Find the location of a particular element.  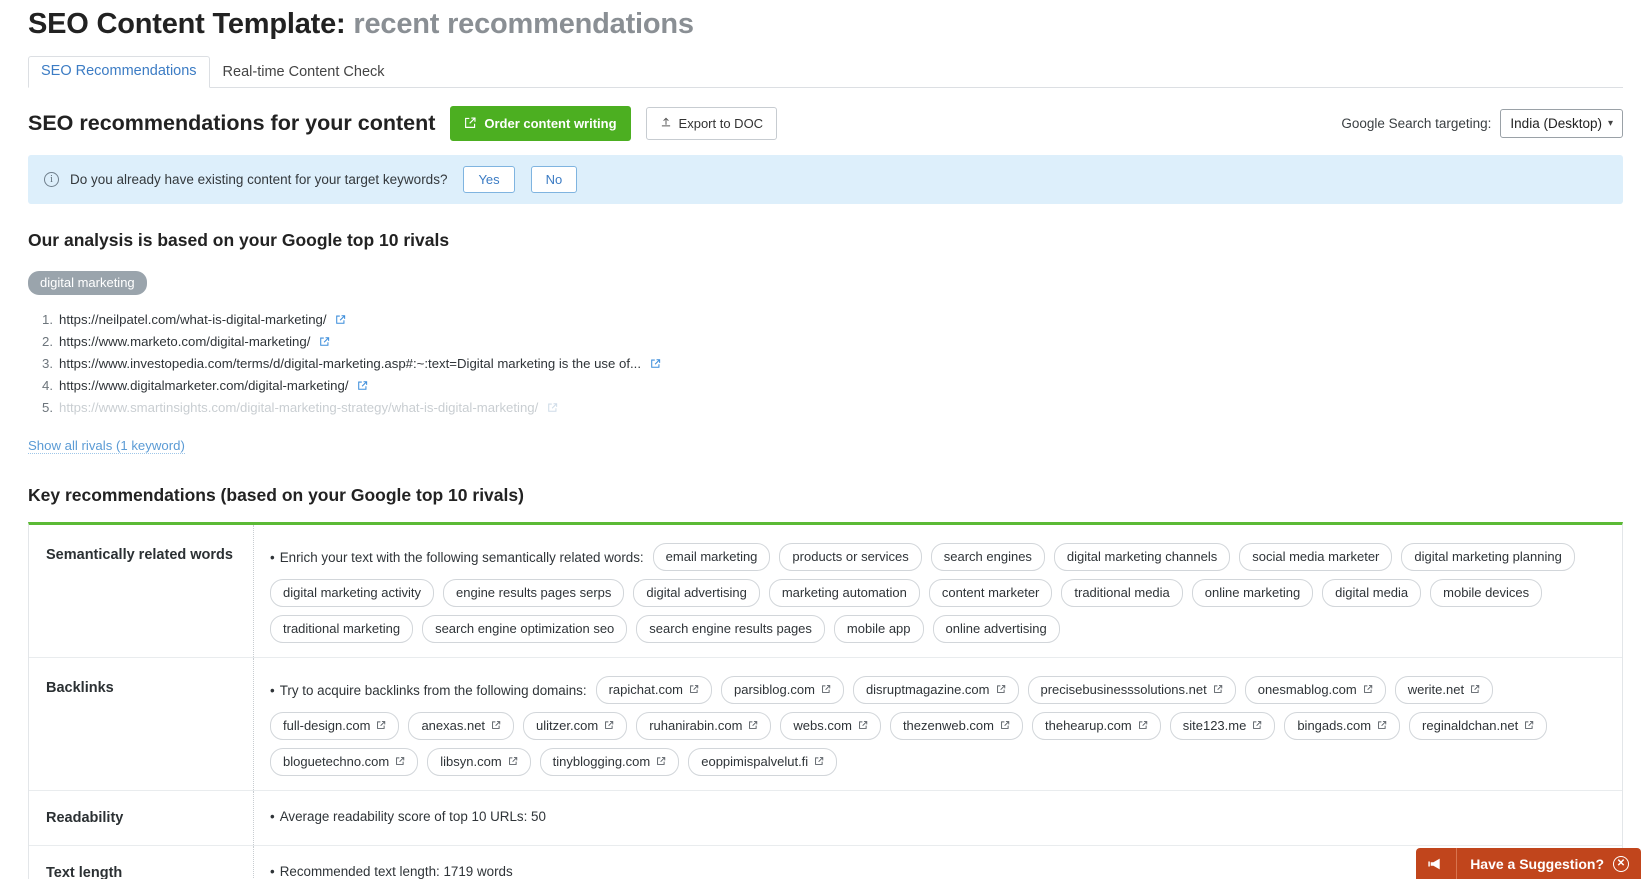

semantic-tag: marketing automation is located at coordinates (844, 593).